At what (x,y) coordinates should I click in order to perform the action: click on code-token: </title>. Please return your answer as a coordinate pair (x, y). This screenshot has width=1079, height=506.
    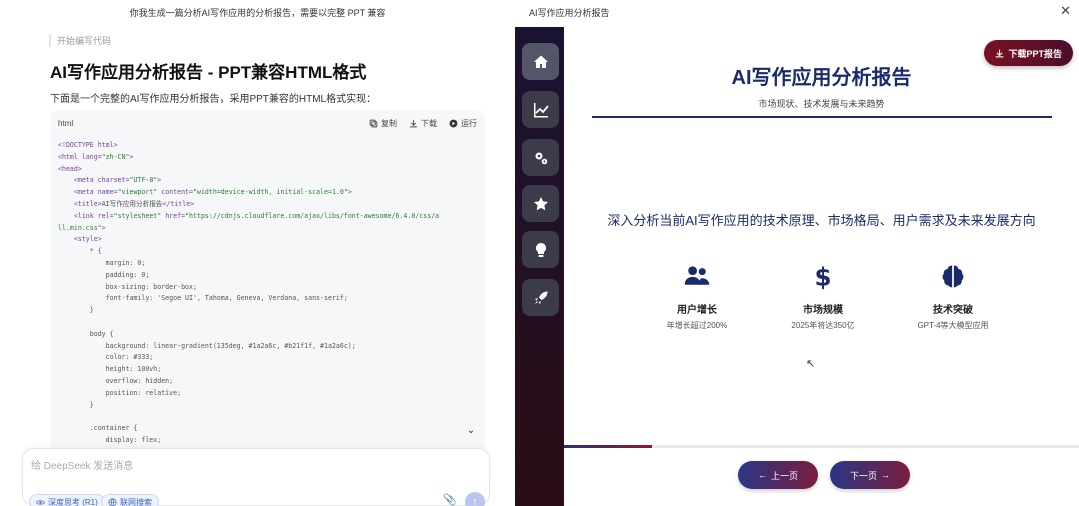
    Looking at the image, I should click on (178, 203).